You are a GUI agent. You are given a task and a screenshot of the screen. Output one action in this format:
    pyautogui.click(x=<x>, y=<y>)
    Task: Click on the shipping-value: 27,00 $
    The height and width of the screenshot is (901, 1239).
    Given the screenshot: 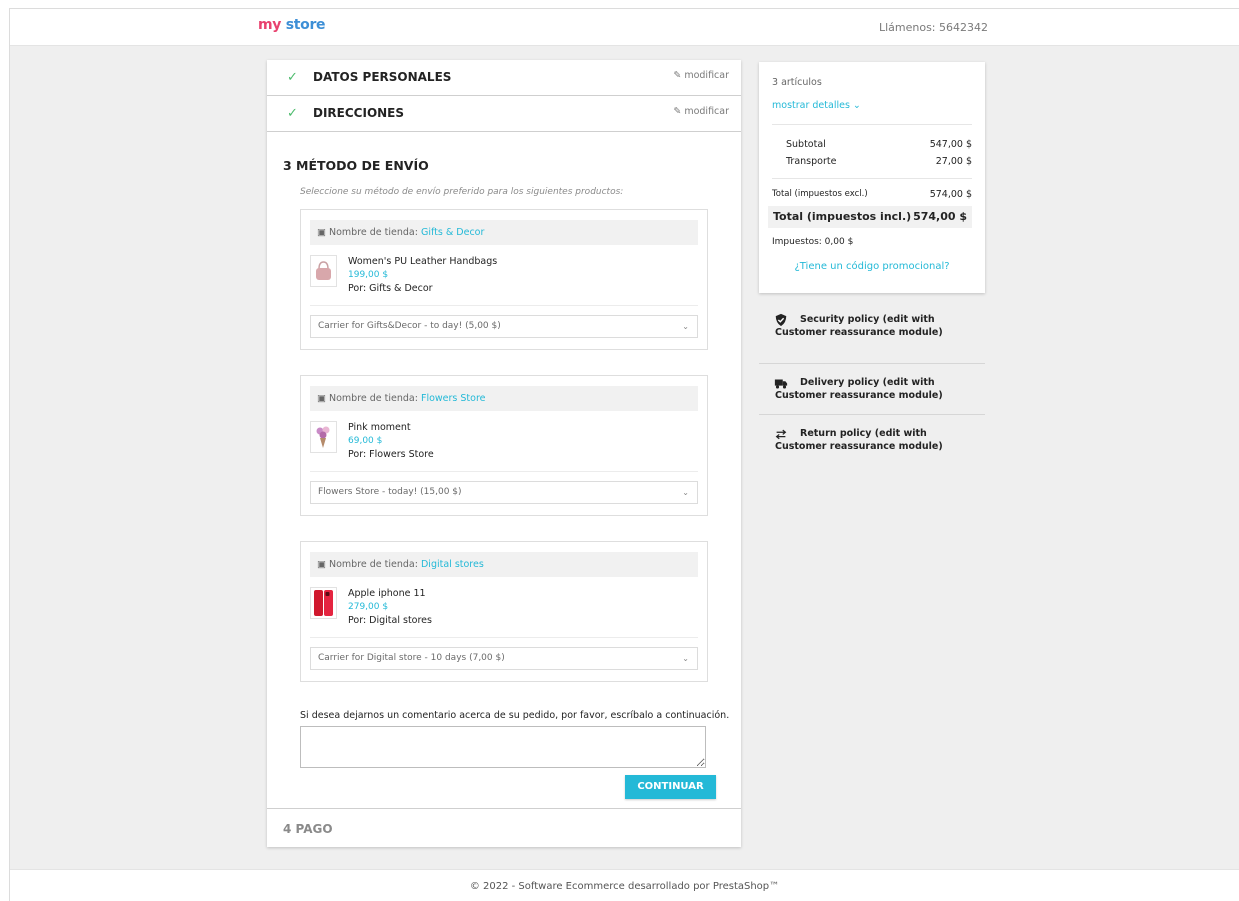 What is the action you would take?
    pyautogui.click(x=953, y=161)
    